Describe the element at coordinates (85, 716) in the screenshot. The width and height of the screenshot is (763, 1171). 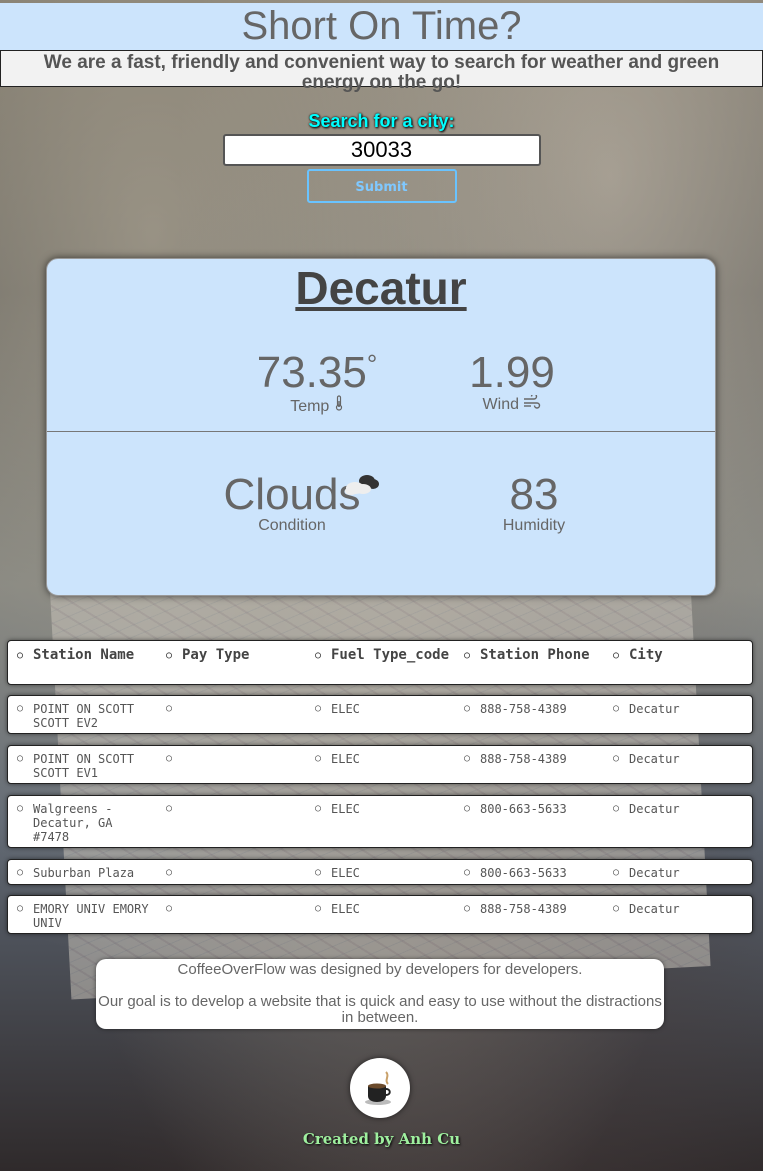
I see `station-name: POINT ON SCOTT SCOTT EV2` at that location.